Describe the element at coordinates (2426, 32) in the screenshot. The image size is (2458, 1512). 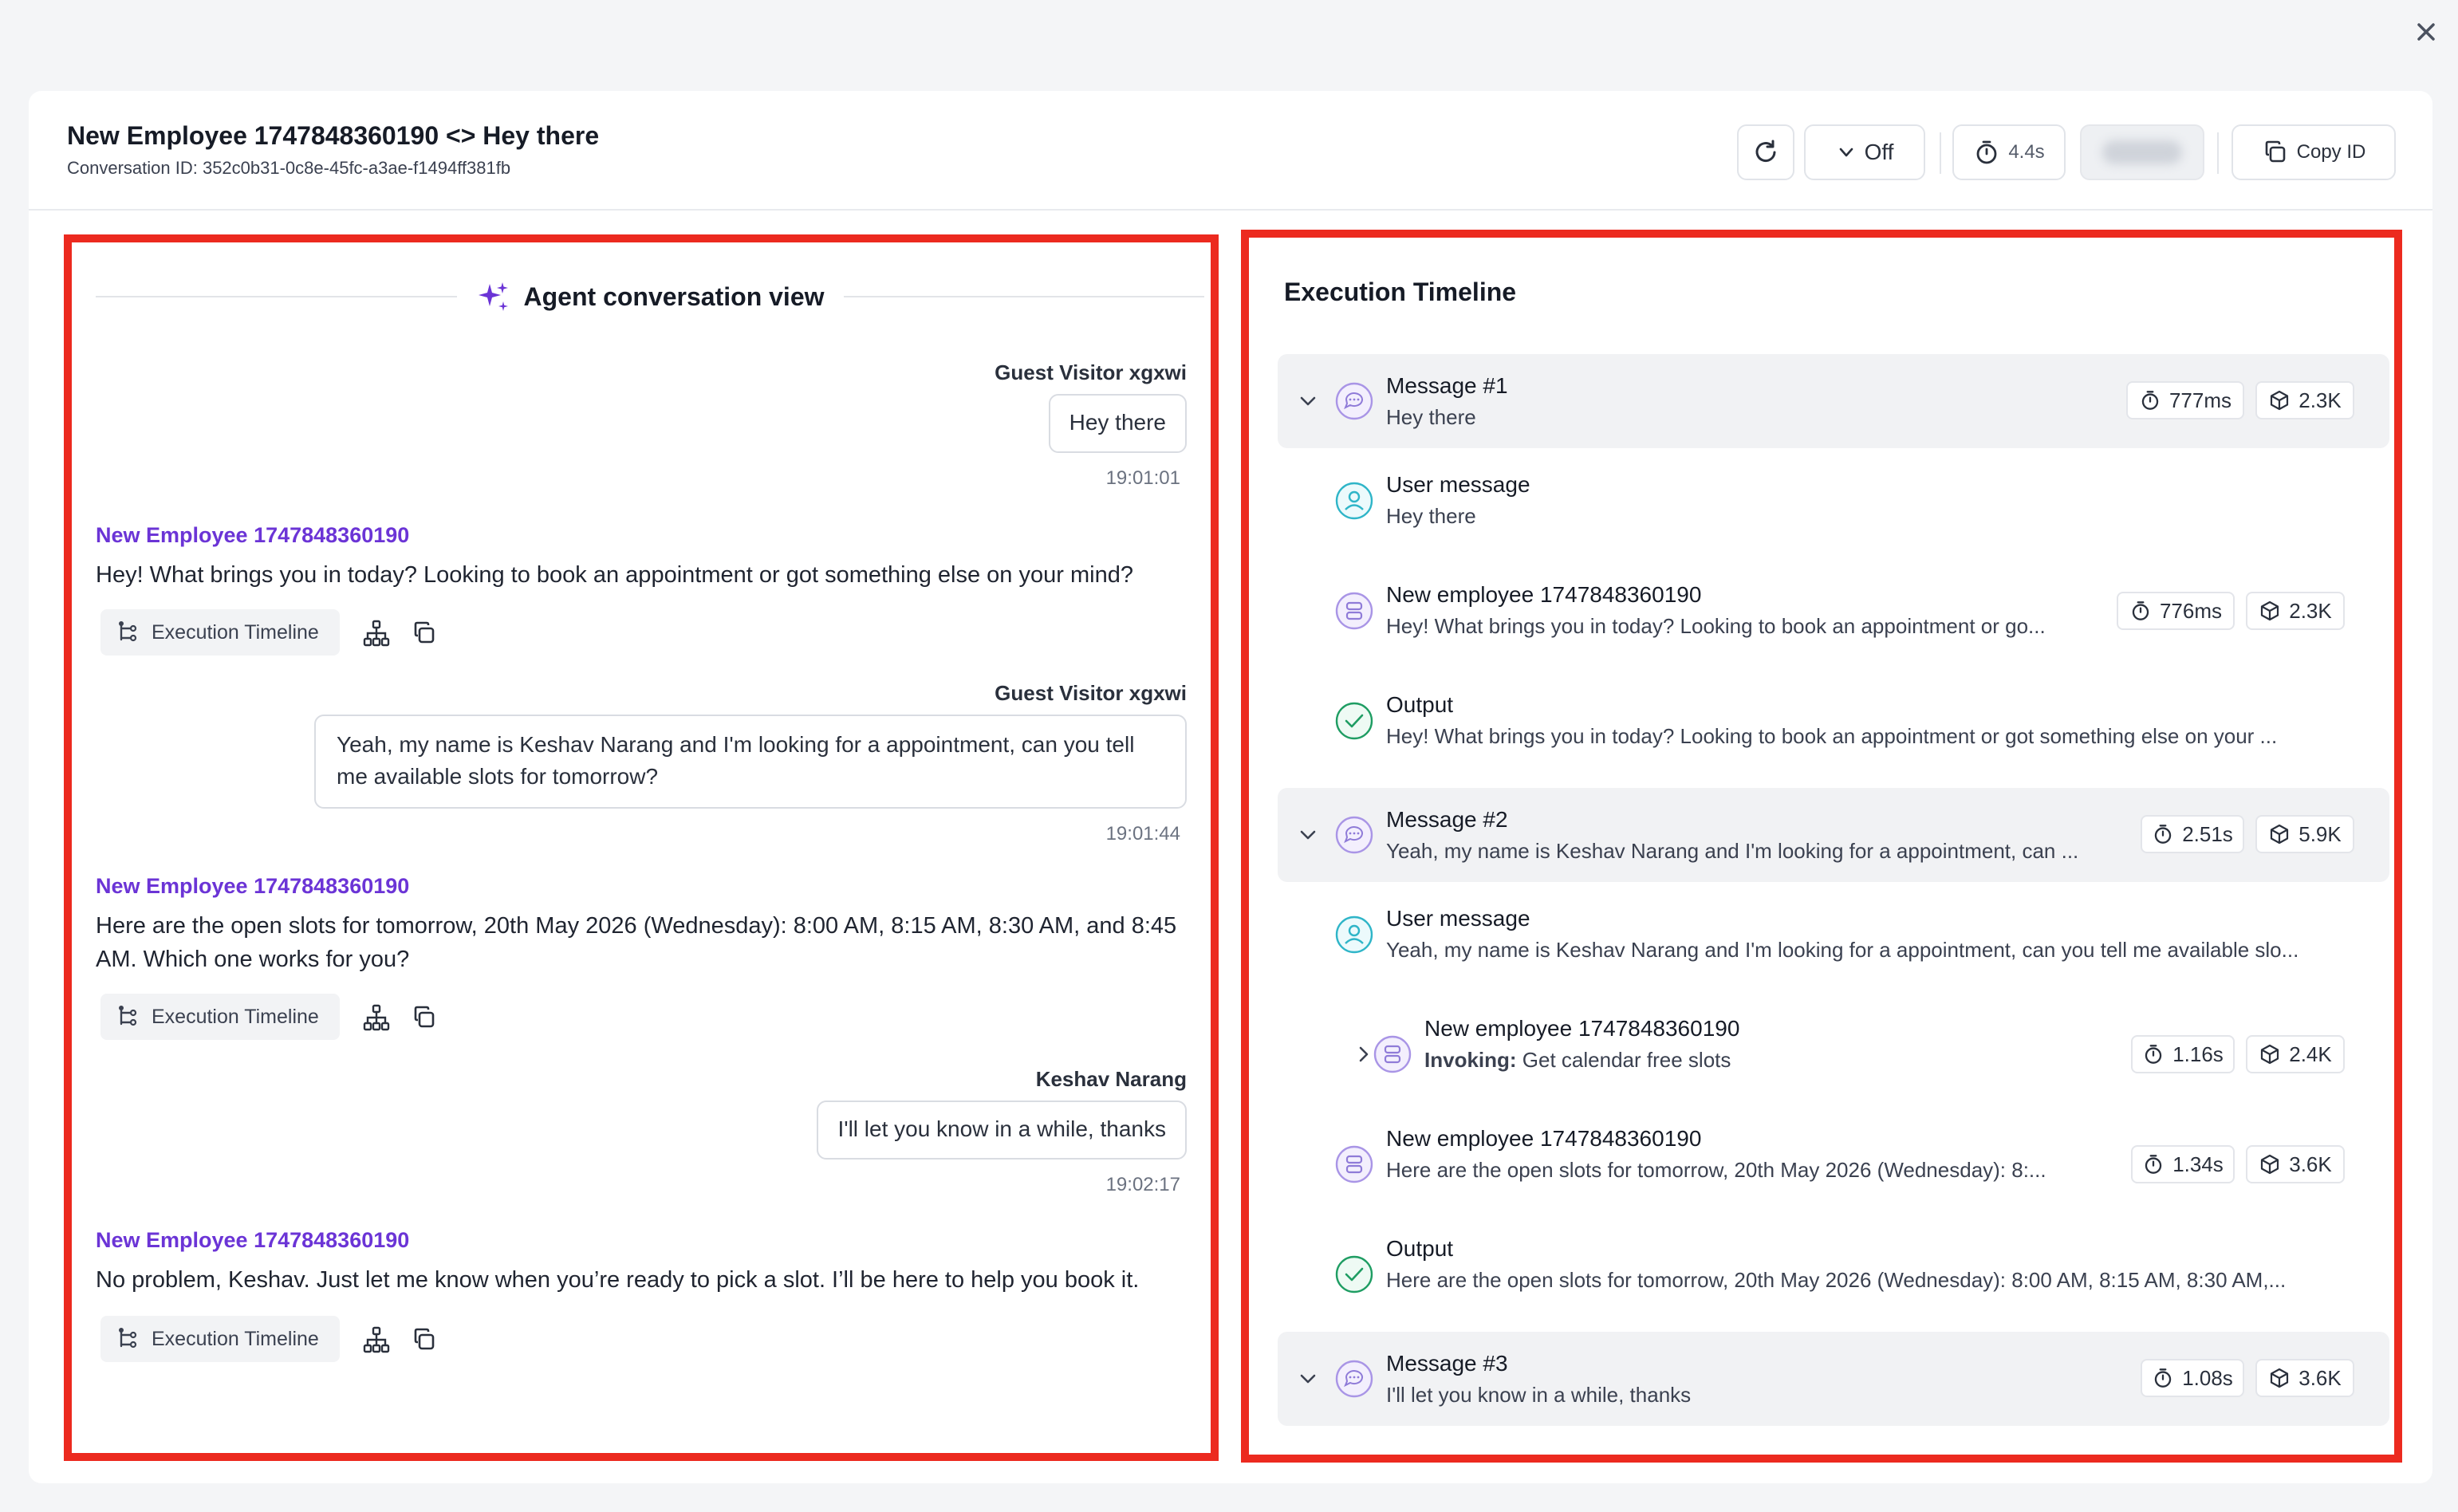
I see `close-button` at that location.